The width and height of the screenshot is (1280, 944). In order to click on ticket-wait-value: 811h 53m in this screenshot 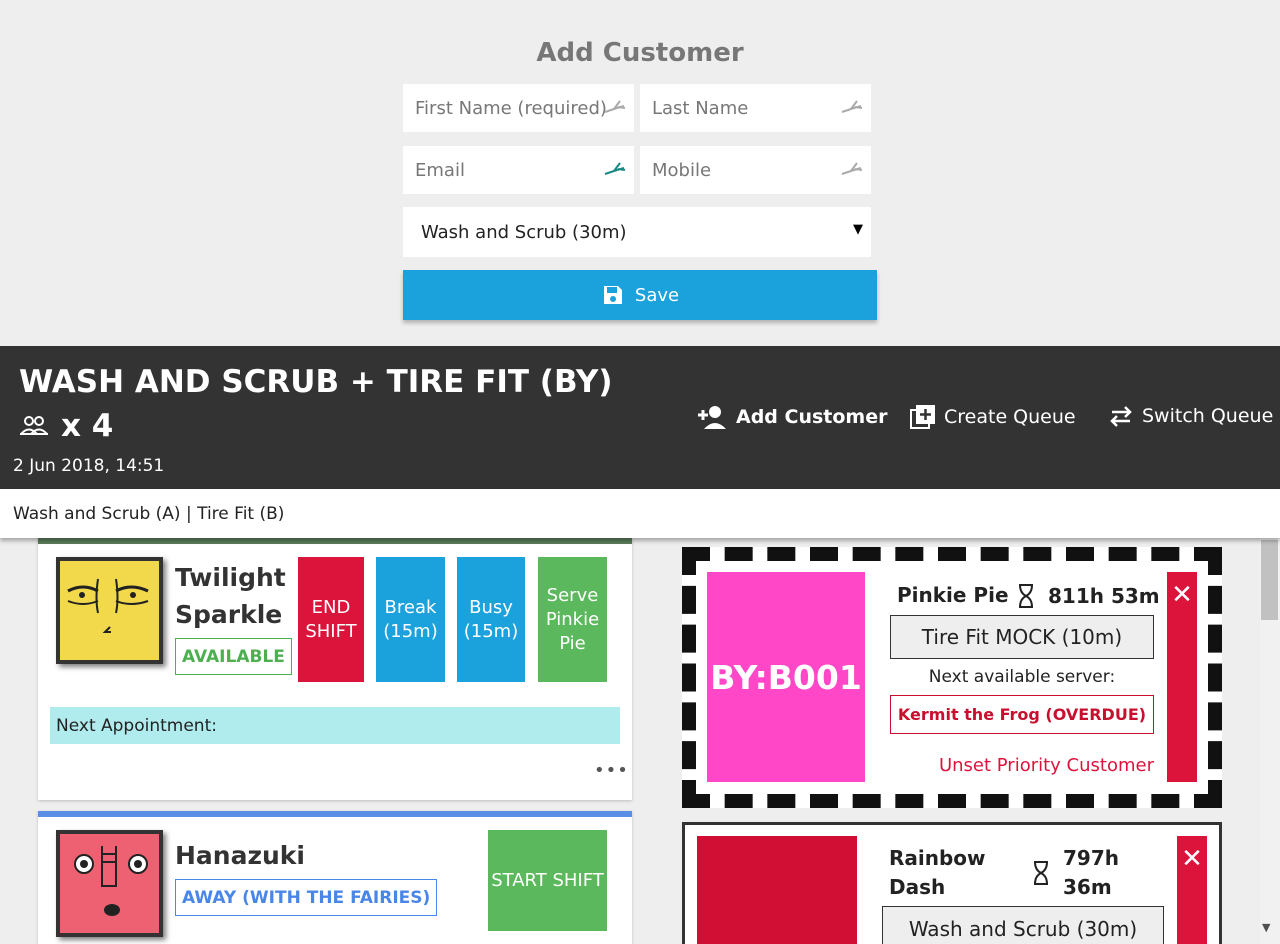, I will do `click(1104, 596)`.